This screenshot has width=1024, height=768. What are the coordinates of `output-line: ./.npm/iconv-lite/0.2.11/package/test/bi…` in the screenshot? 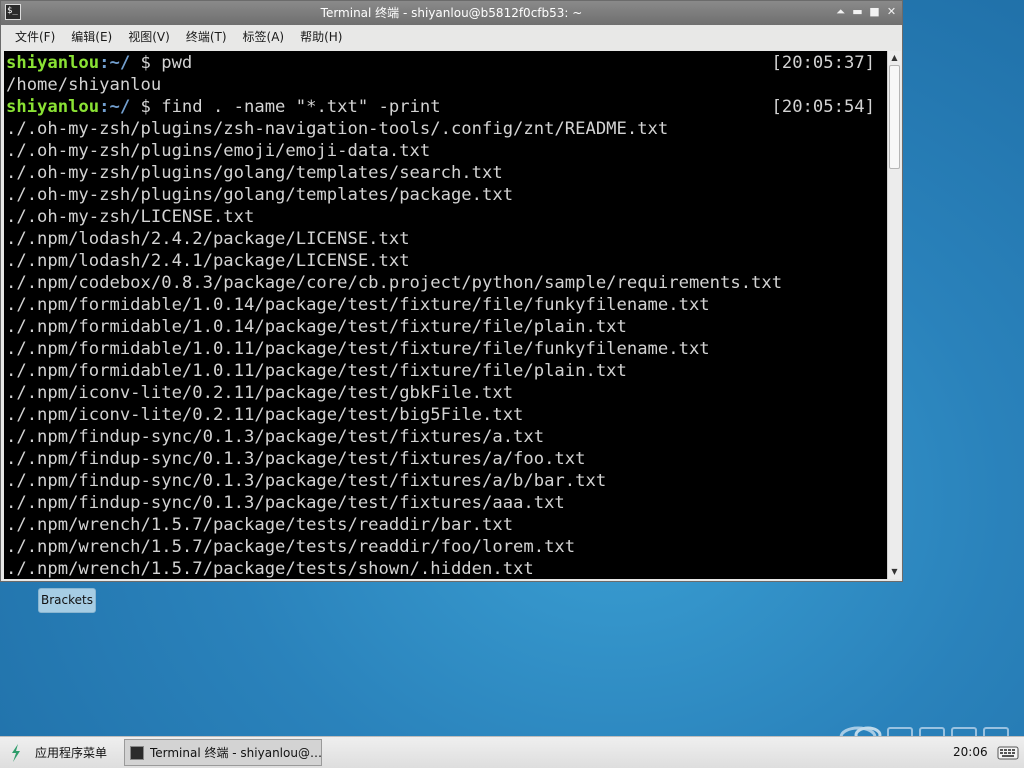 It's located at (265, 415).